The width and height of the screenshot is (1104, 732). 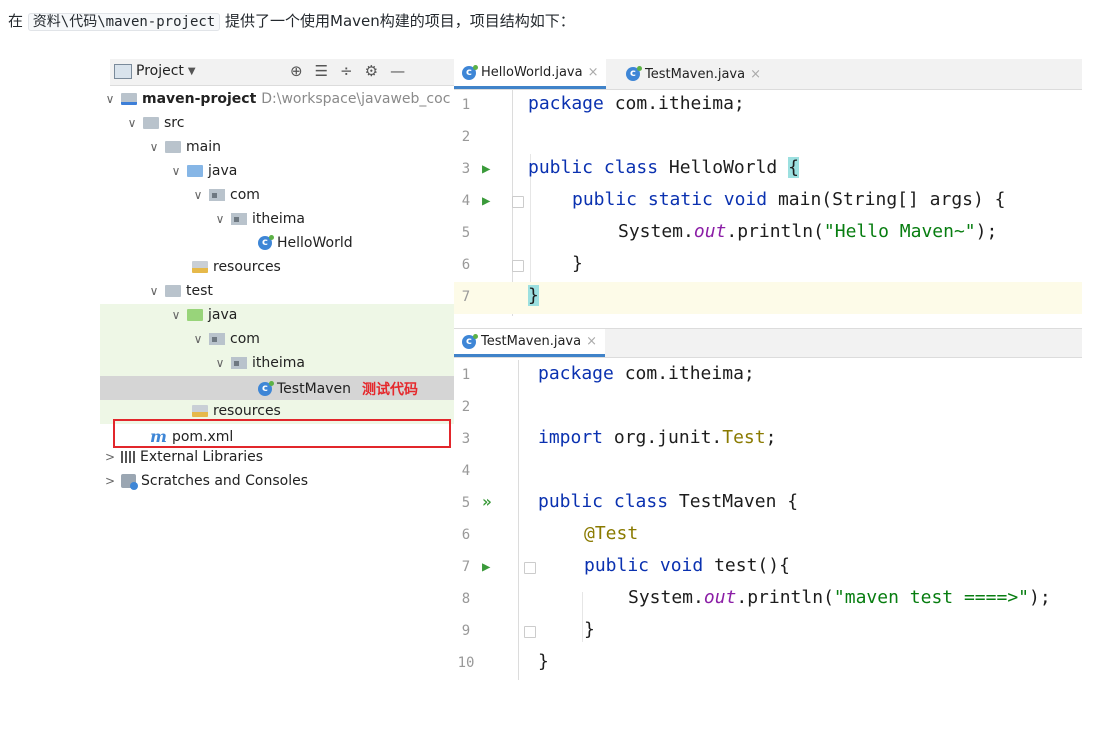 What do you see at coordinates (199, 291) in the screenshot?
I see `tree-item-label: test` at bounding box center [199, 291].